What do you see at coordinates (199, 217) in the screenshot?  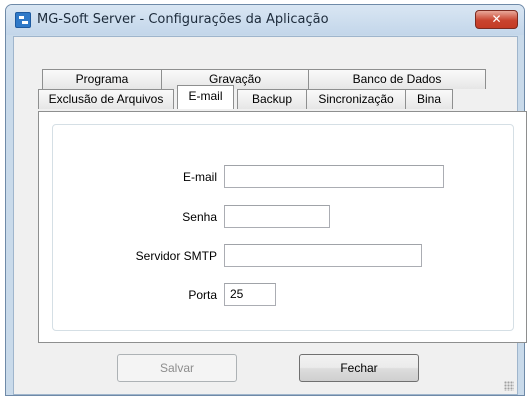 I see `password-label: Senha` at bounding box center [199, 217].